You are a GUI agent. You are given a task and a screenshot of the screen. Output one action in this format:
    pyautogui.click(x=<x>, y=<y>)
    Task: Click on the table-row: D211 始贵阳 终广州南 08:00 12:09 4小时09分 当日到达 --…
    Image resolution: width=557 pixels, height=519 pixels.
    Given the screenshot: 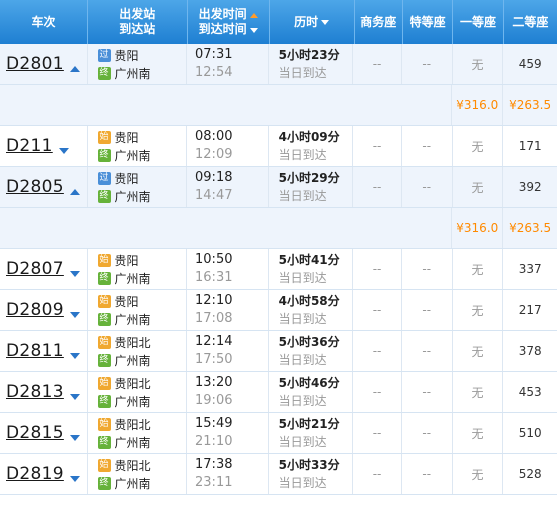 What is the action you would take?
    pyautogui.click(x=278, y=146)
    